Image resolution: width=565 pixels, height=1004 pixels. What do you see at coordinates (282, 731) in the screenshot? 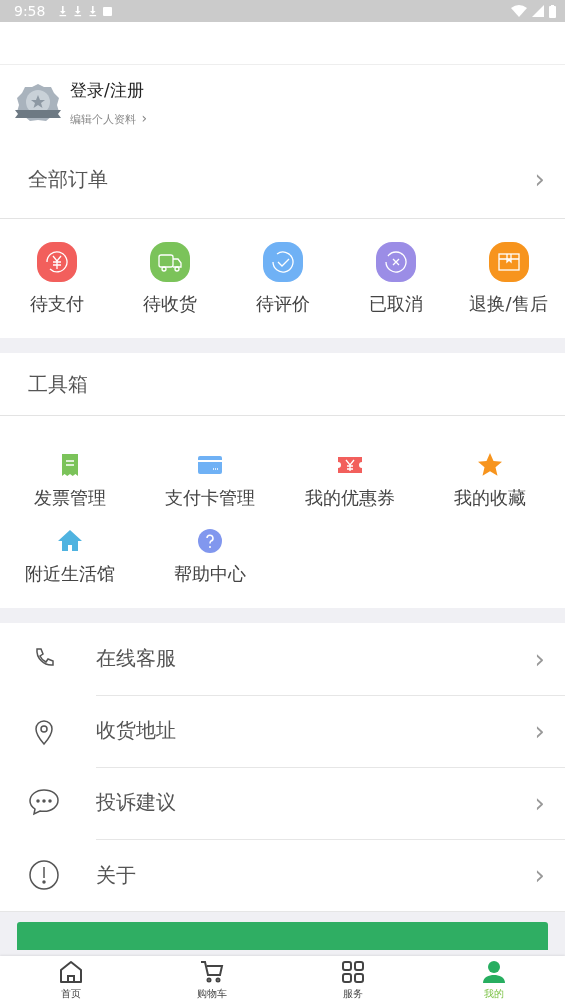
I see `menu-row: 收货地址 ›` at bounding box center [282, 731].